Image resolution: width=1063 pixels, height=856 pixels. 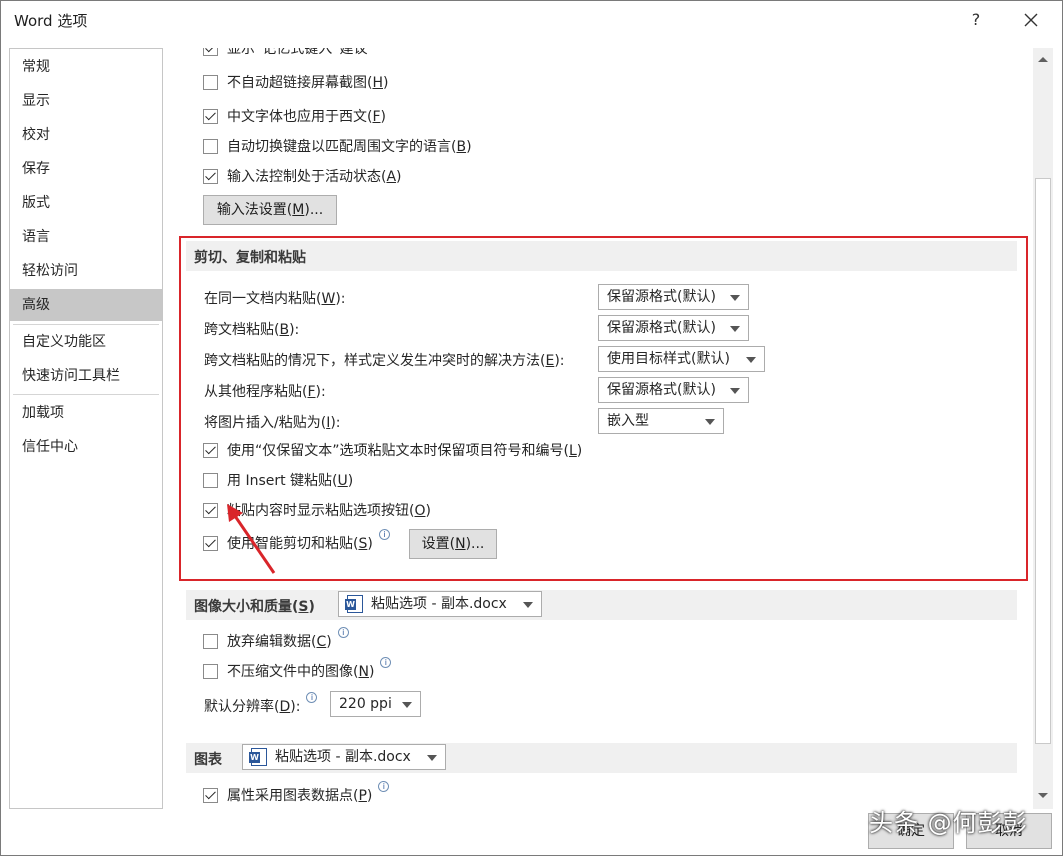 What do you see at coordinates (251, 539) in the screenshot?
I see `annotation-arrow-icon` at bounding box center [251, 539].